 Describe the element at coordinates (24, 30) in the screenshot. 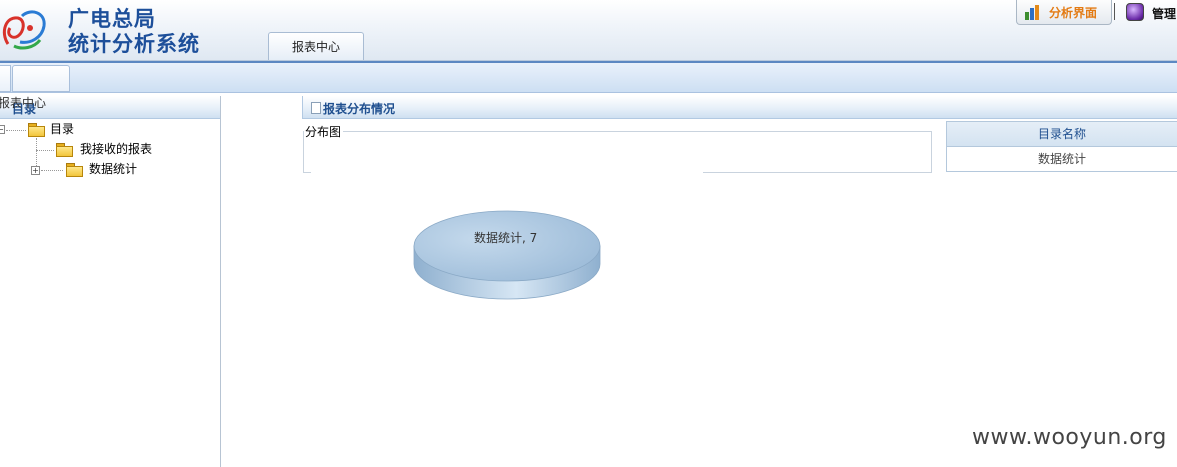

I see `logo-icon` at that location.